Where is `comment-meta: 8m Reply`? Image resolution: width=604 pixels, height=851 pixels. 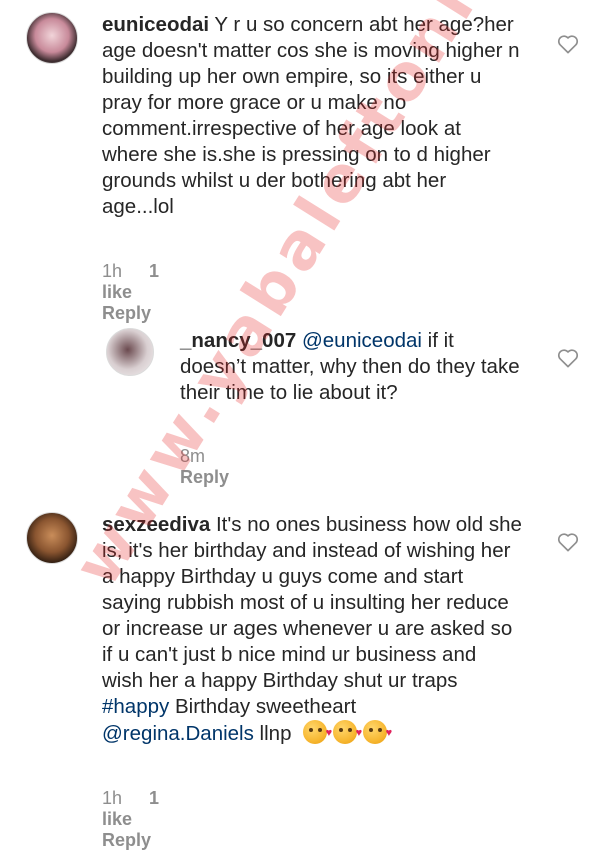 comment-meta: 8m Reply is located at coordinates (215, 467).